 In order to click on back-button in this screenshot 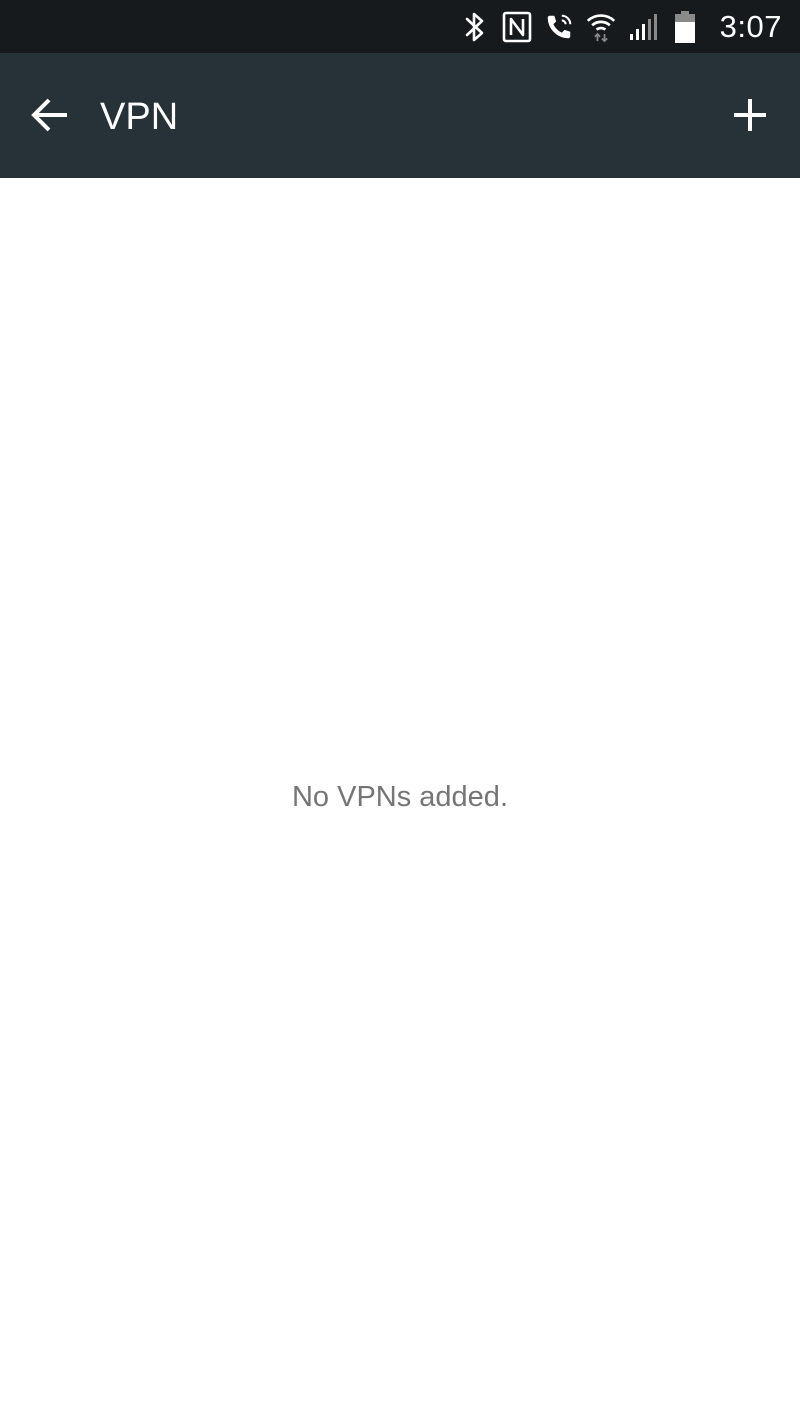, I will do `click(50, 117)`.